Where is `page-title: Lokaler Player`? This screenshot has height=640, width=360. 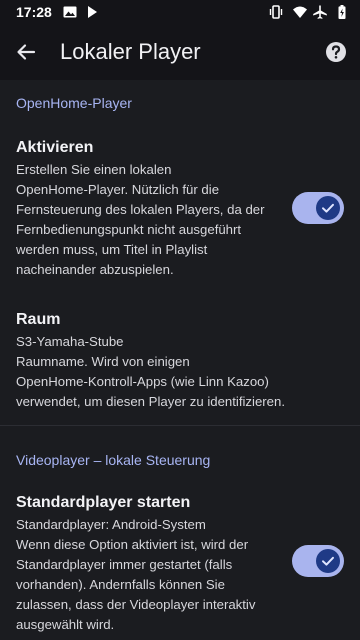
page-title: Lokaler Player is located at coordinates (130, 51).